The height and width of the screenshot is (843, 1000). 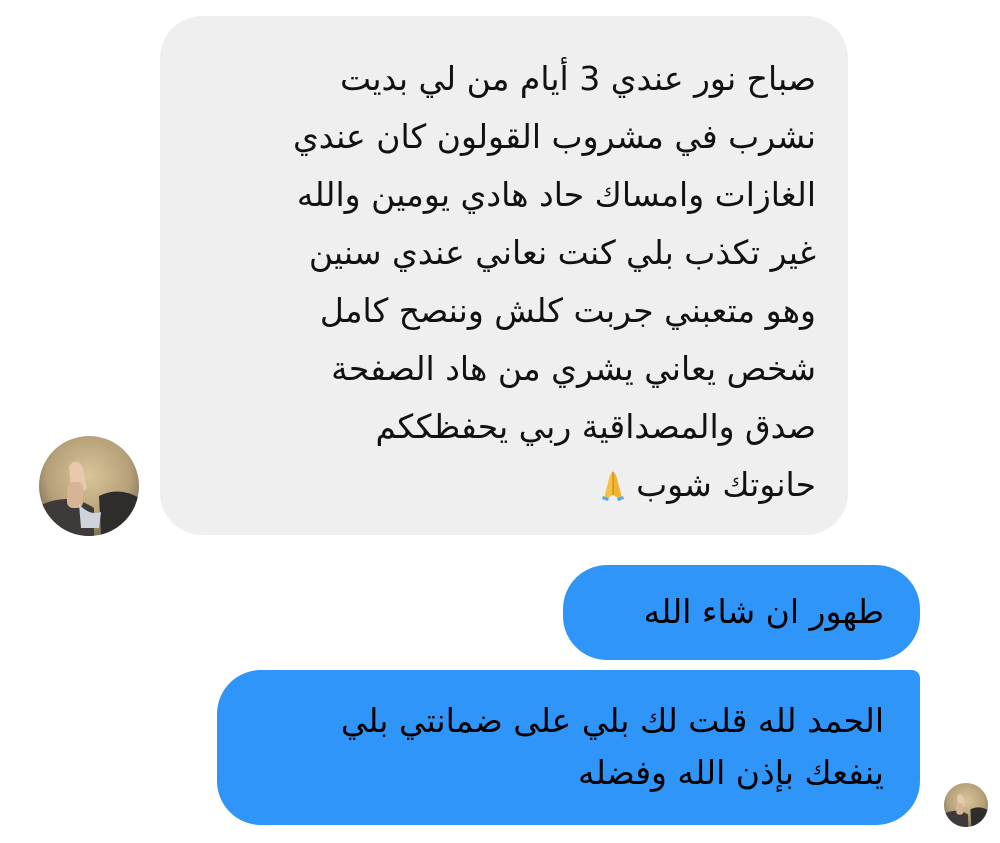 I want to click on message-line: غير تكذب بلي كنت نعاني عندي سنين, so click(x=562, y=252).